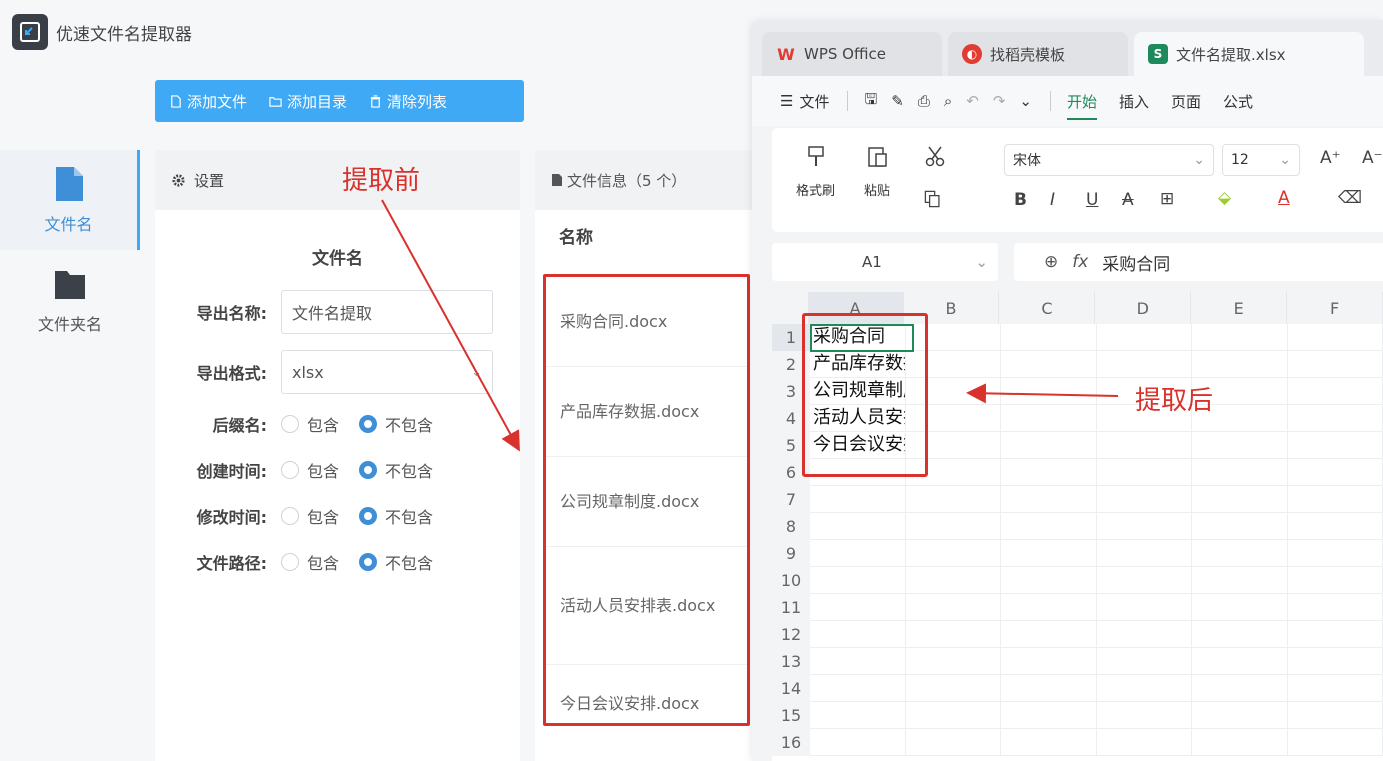 The width and height of the screenshot is (1383, 761). Describe the element at coordinates (1092, 200) in the screenshot. I see `underline-icon: U` at that location.